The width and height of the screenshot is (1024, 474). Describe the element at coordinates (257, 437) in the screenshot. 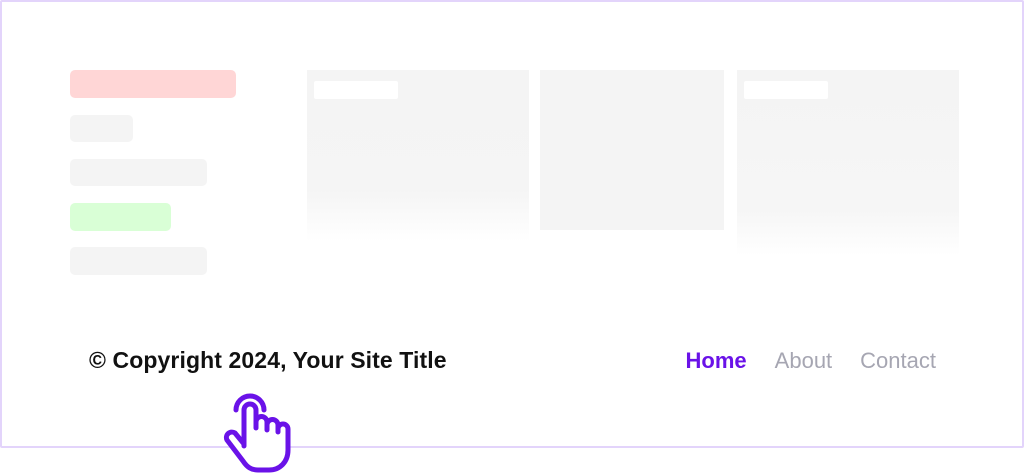

I see `hand-icon` at that location.